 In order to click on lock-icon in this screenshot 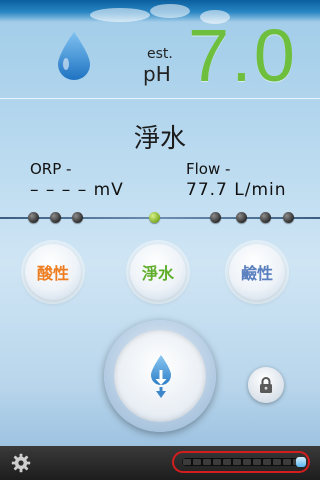, I will do `click(266, 385)`.